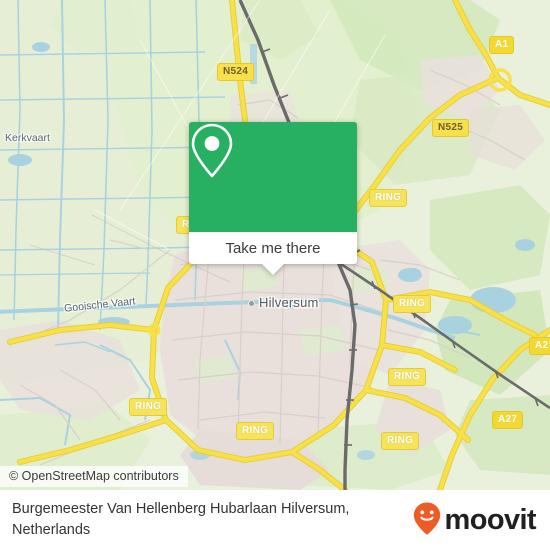  I want to click on road-shield-n524: N524, so click(236, 72).